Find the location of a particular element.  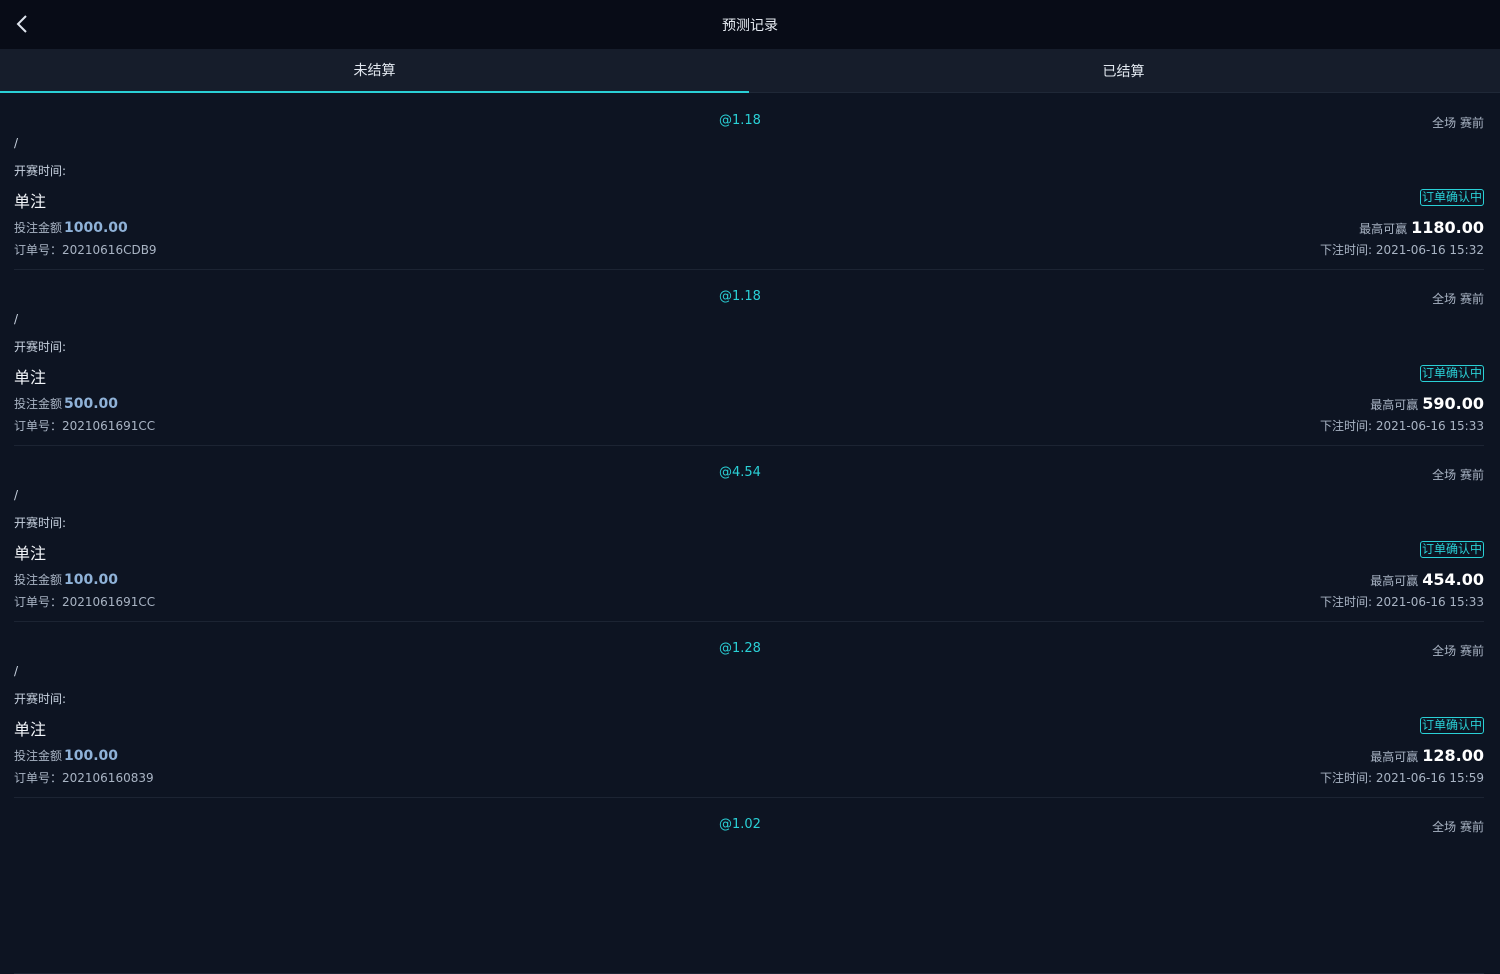

stake: 投注金额 1000.00 is located at coordinates (71, 227).